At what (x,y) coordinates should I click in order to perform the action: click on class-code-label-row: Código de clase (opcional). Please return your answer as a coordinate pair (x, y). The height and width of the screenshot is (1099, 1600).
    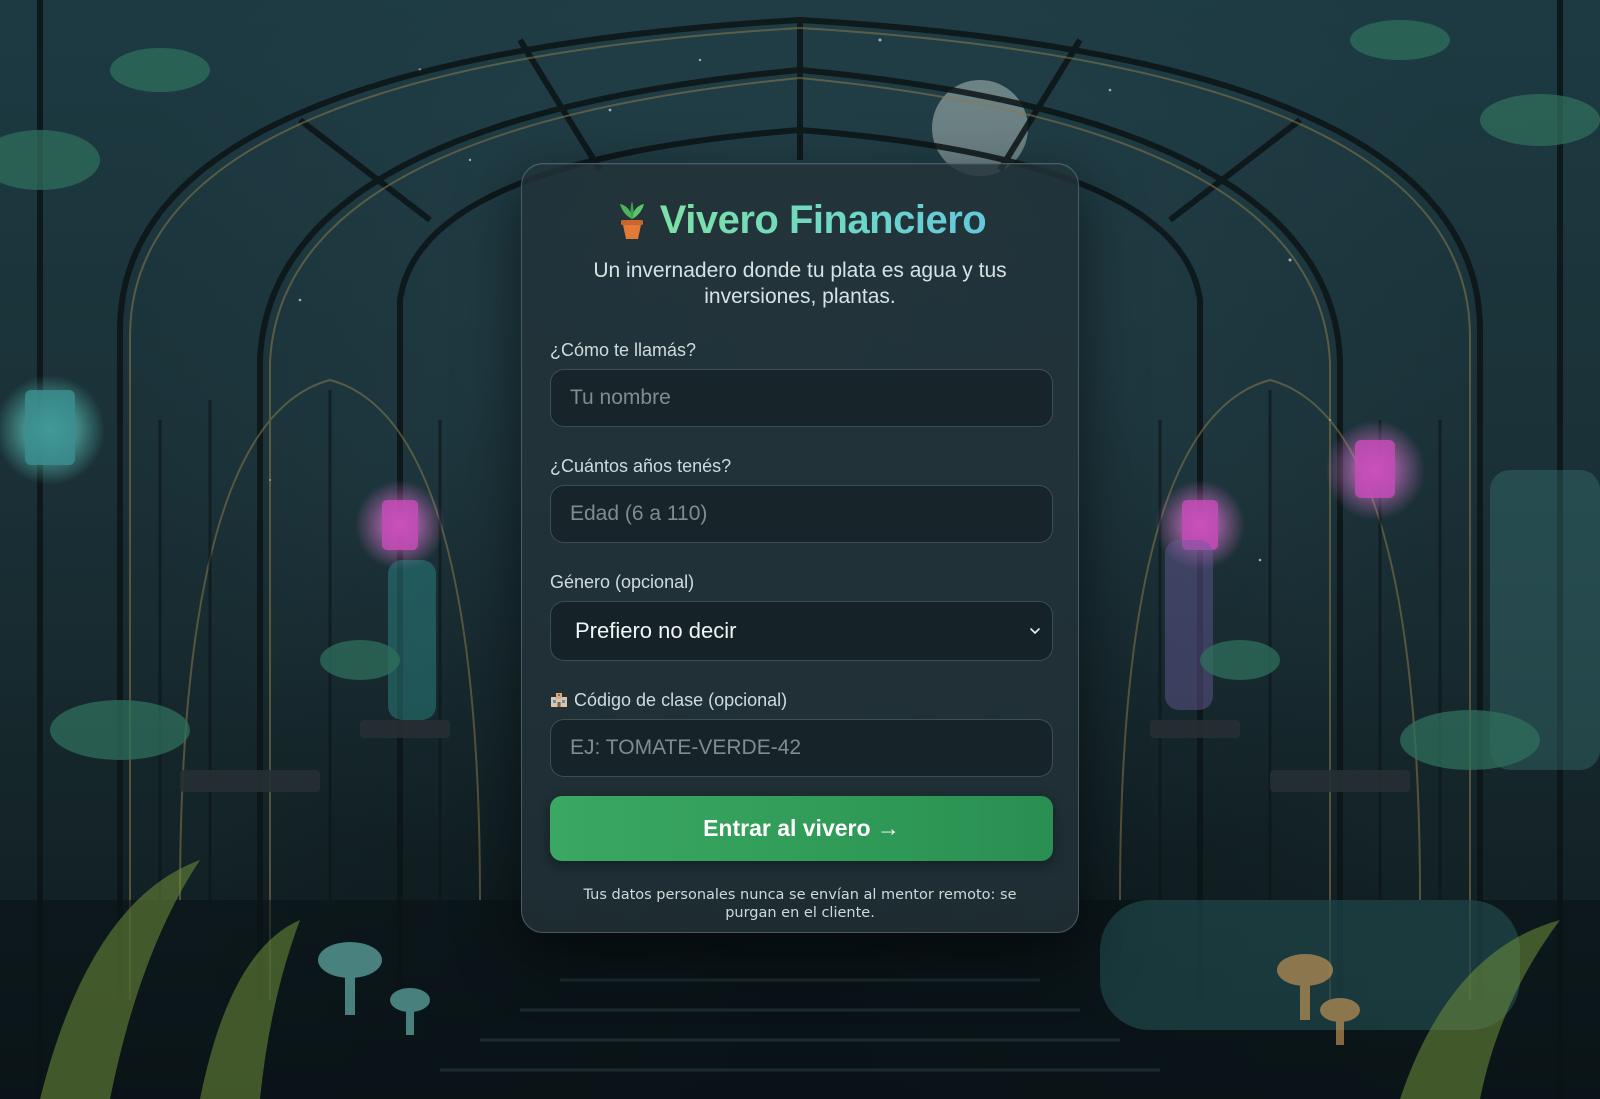
    Looking at the image, I should click on (800, 700).